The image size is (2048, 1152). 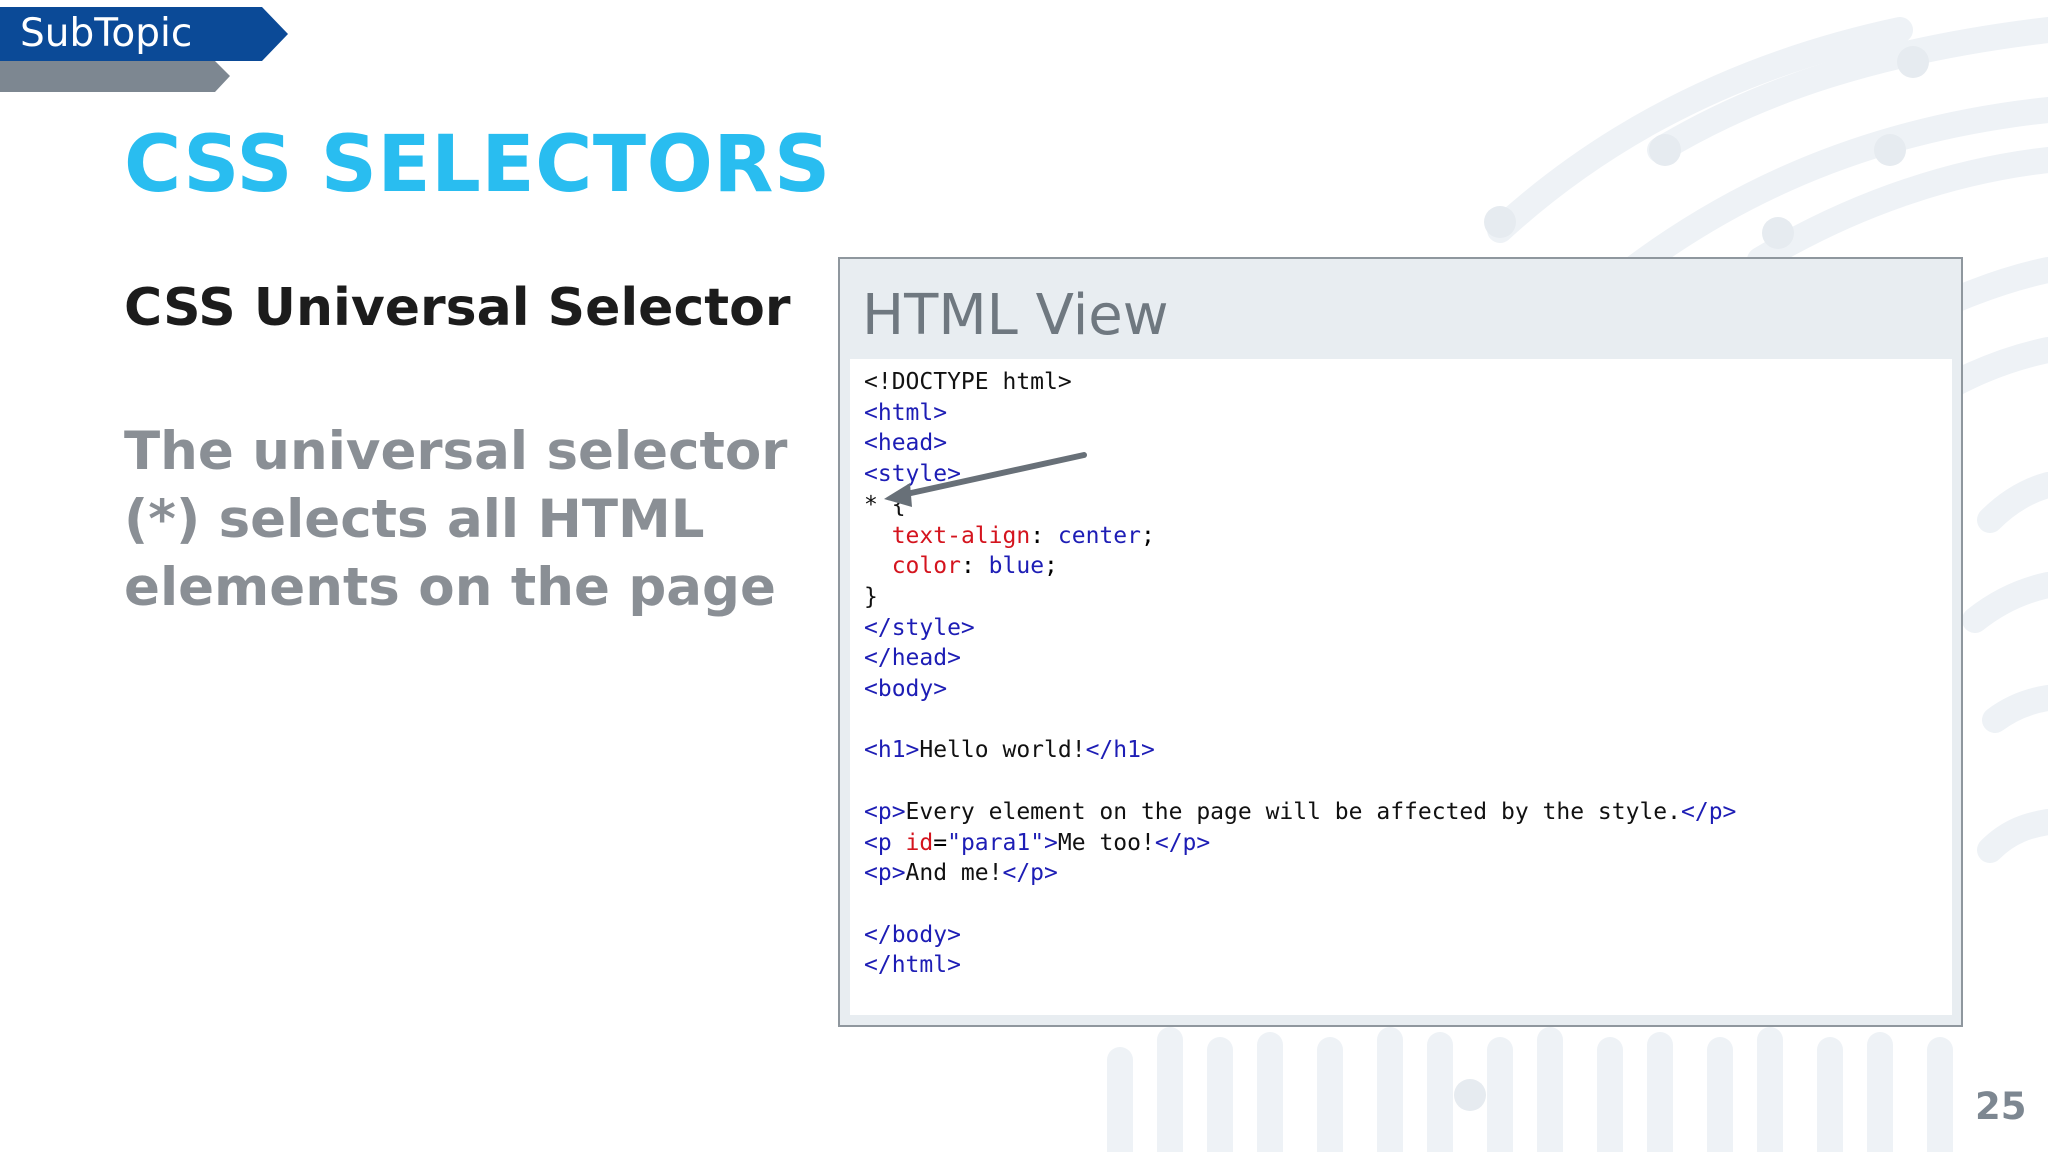 I want to click on code-token: <style>, so click(x=912, y=474).